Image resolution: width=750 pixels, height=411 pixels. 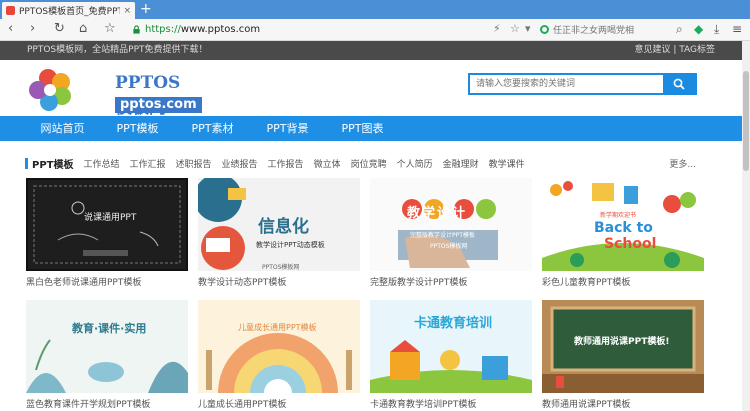 What do you see at coordinates (598, 29) in the screenshot?
I see `browser-search-box: 任正非之女两喝党相` at bounding box center [598, 29].